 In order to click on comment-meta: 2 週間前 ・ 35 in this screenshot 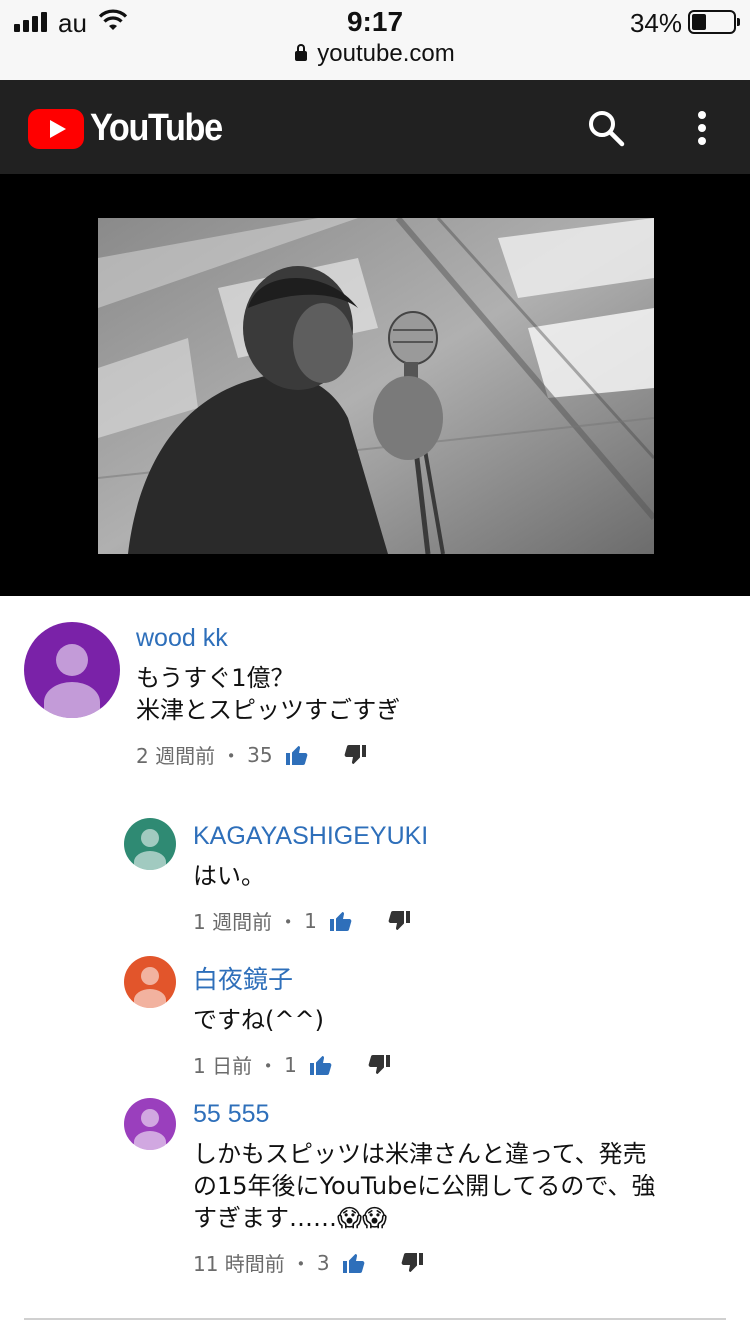, I will do `click(251, 754)`.